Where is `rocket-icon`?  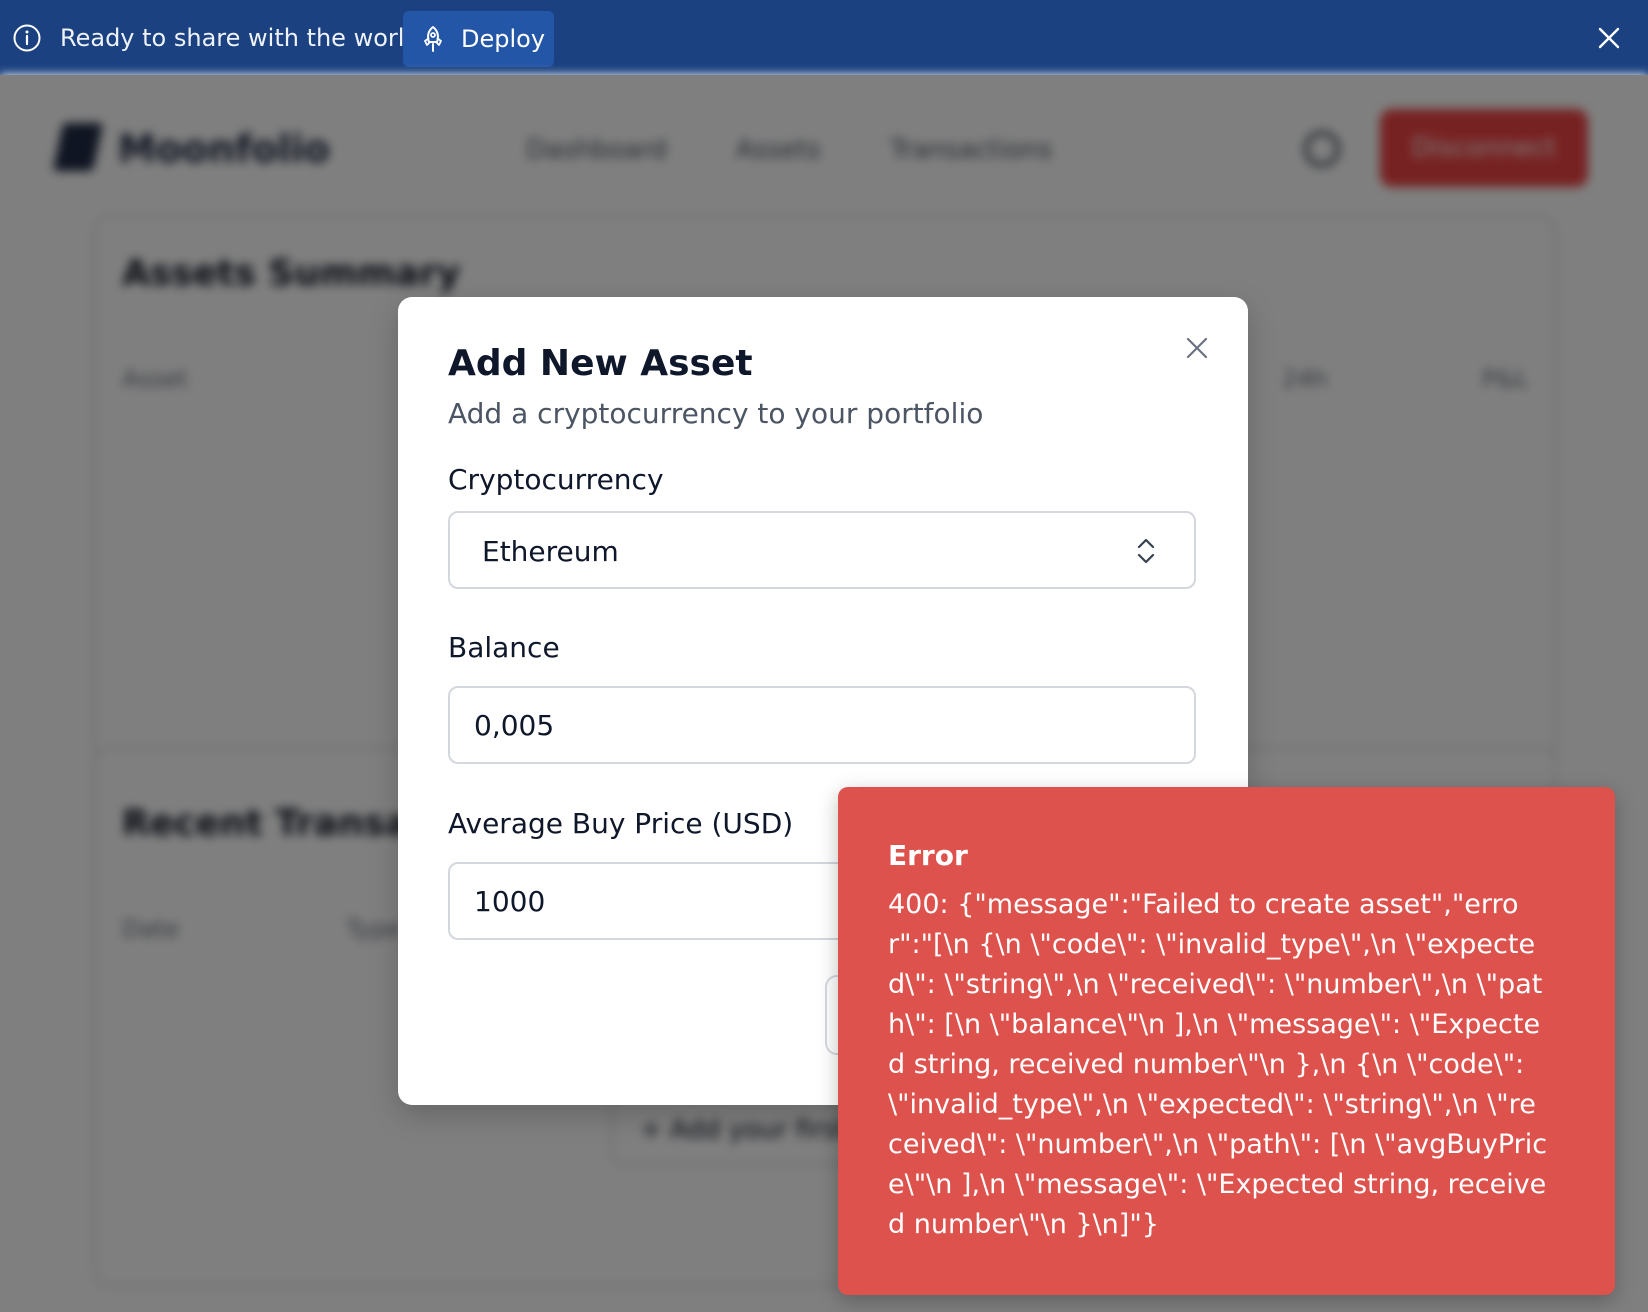 rocket-icon is located at coordinates (433, 39).